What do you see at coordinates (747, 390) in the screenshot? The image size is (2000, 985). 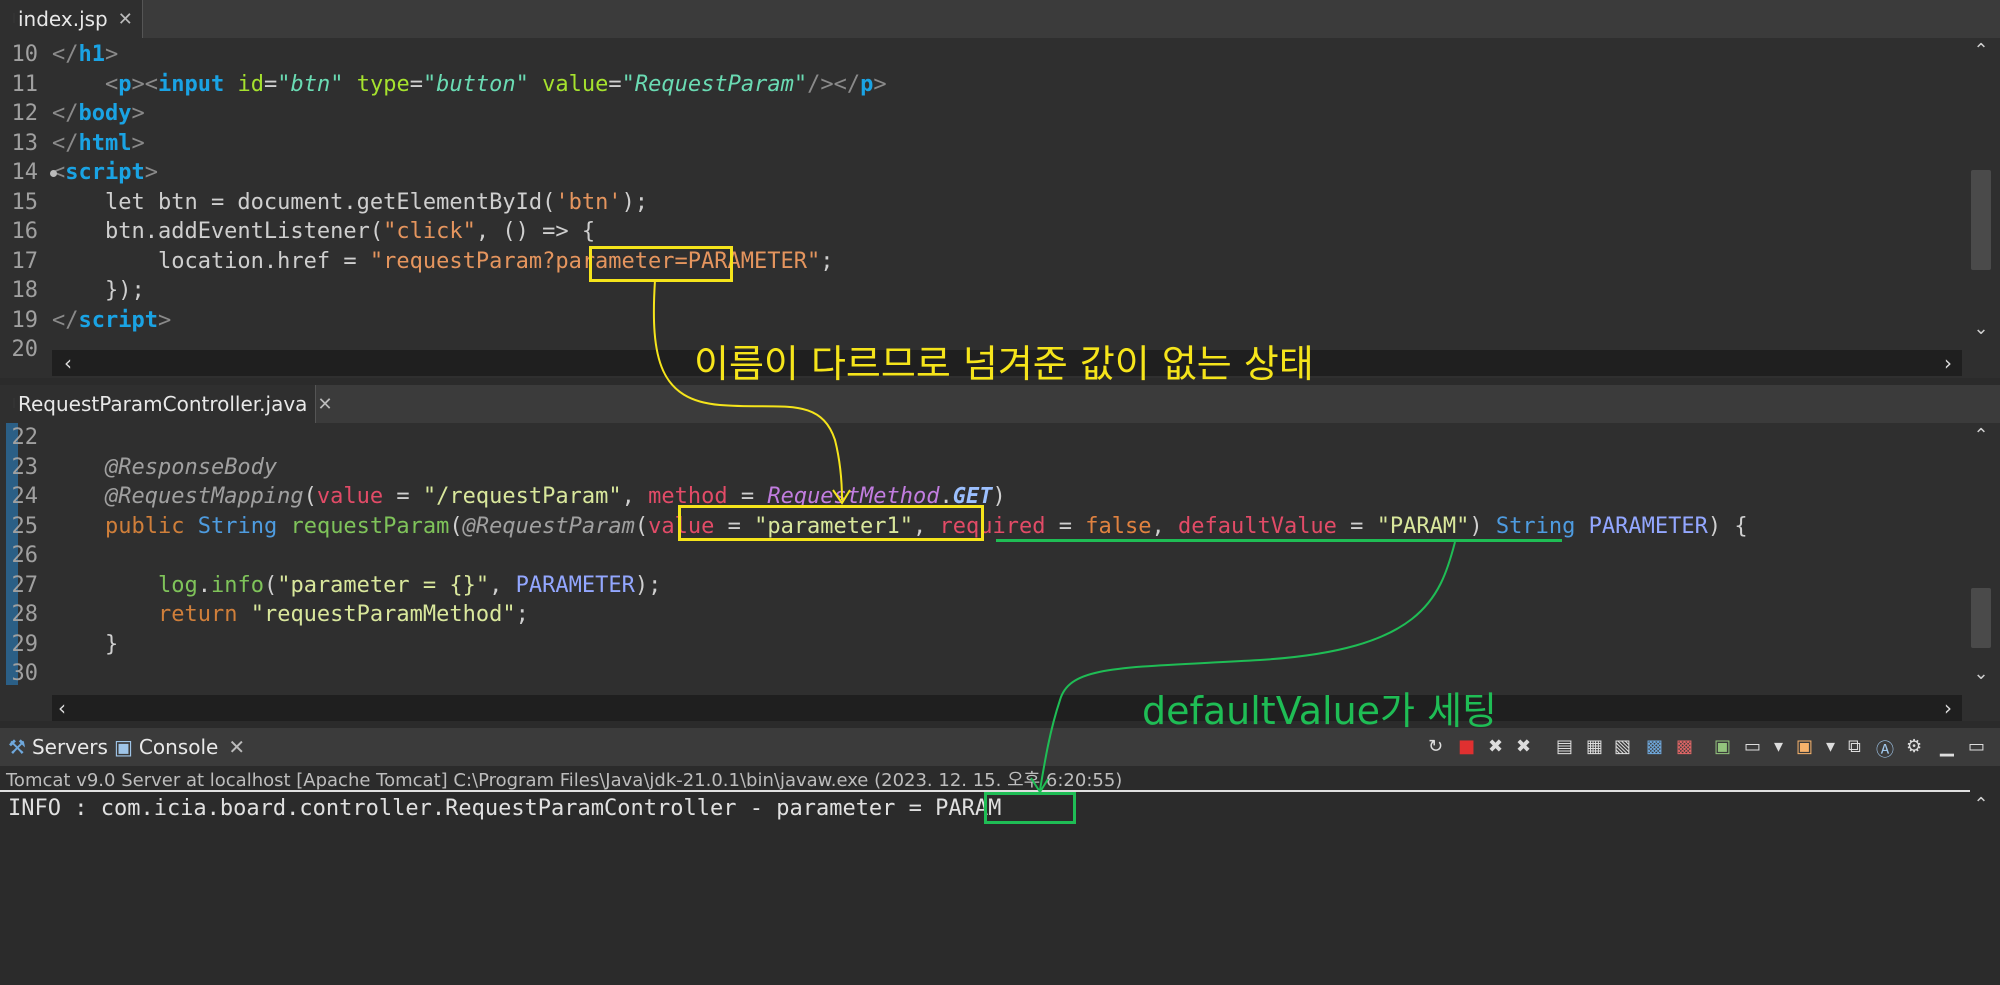 I see `yellow-arrow` at bounding box center [747, 390].